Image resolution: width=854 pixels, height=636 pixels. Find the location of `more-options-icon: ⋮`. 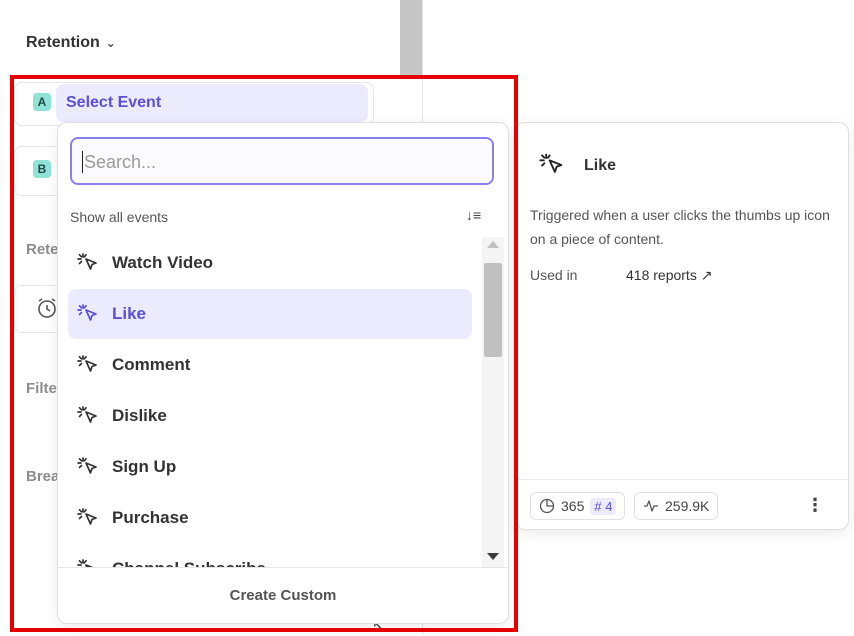

more-options-icon: ⋮ is located at coordinates (815, 505).